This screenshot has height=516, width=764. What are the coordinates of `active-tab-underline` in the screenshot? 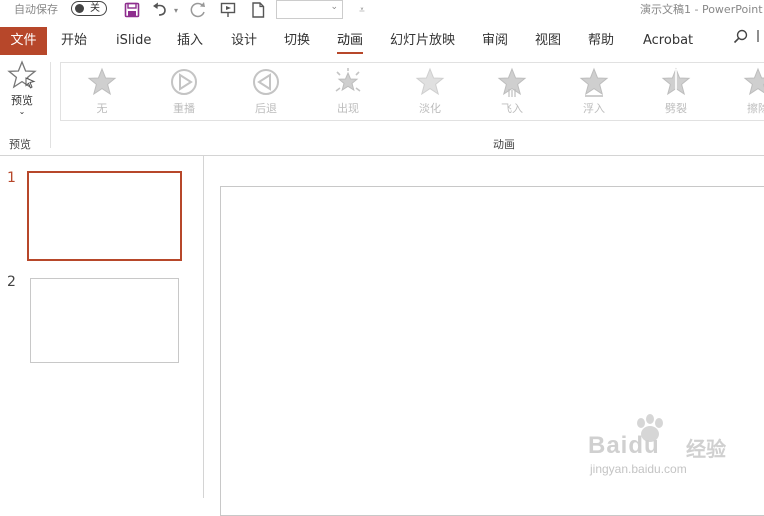 It's located at (350, 53).